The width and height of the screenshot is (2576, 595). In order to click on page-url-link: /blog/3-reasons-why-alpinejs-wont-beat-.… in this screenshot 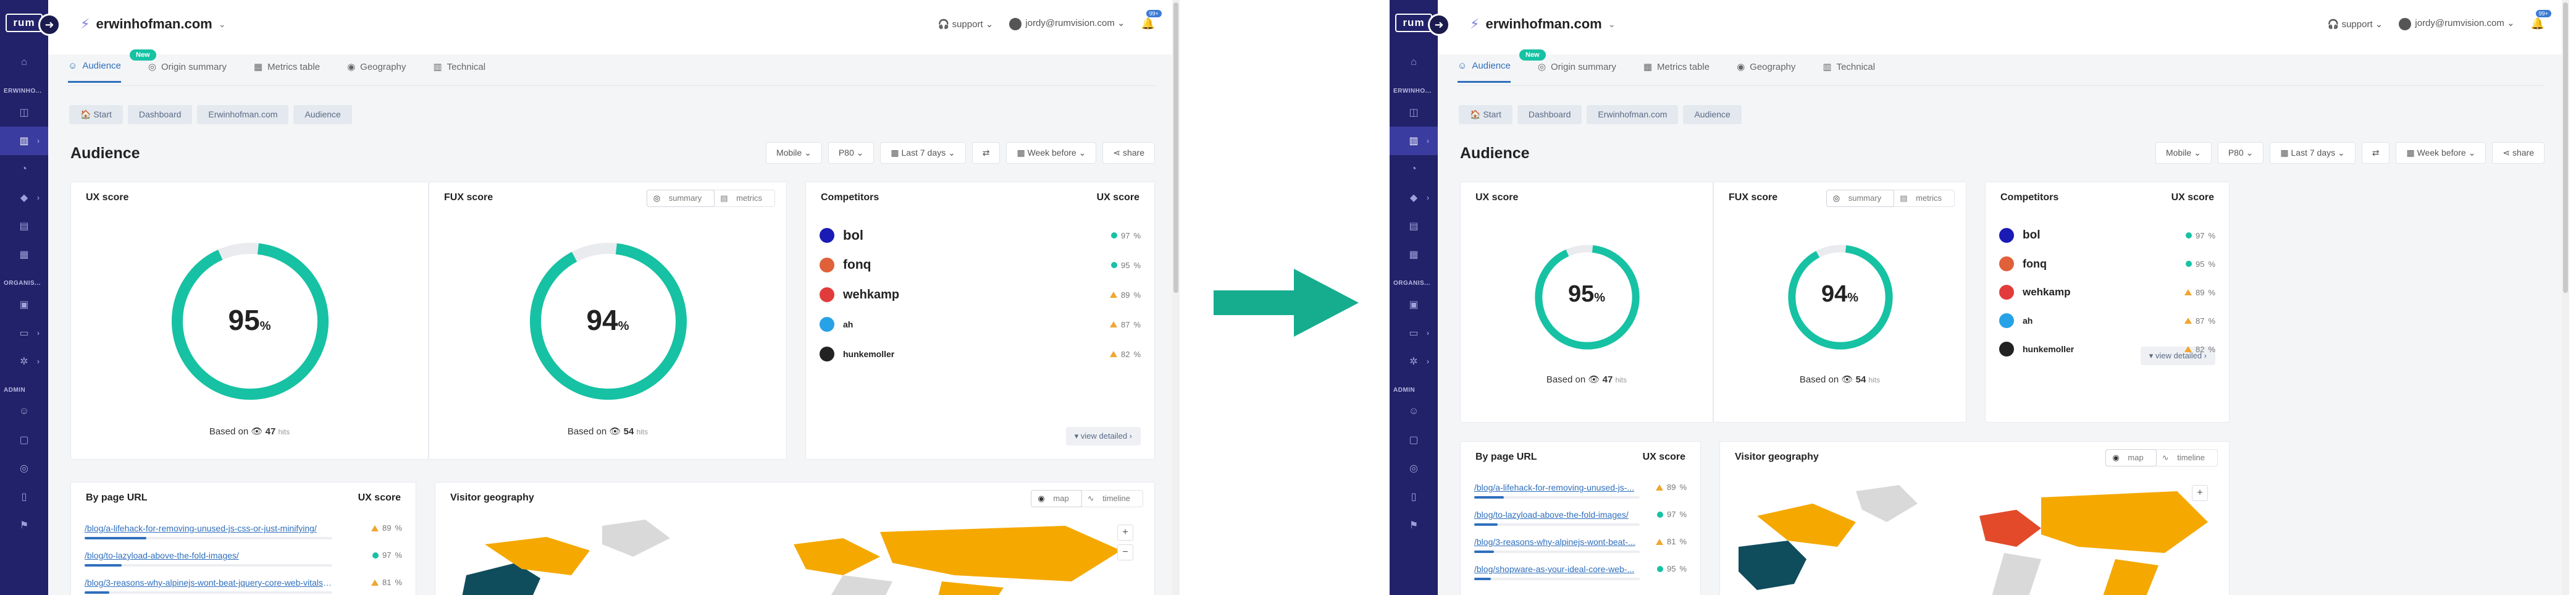, I will do `click(1557, 542)`.